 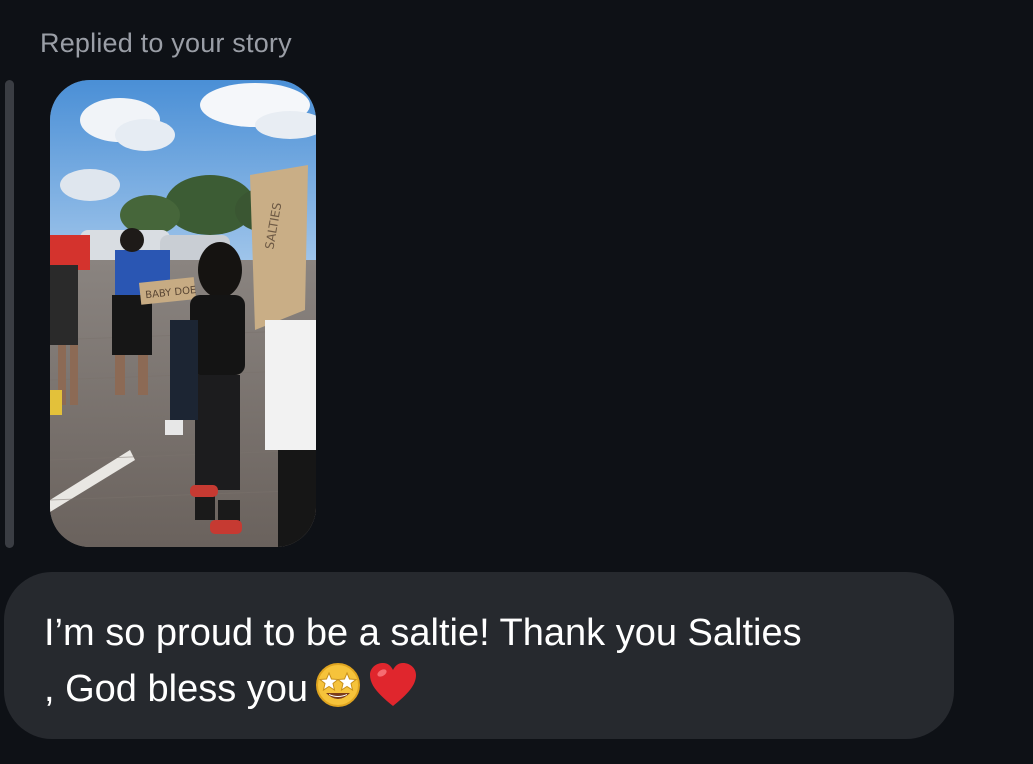 I want to click on star-struck-emoji-icon, so click(x=338, y=693).